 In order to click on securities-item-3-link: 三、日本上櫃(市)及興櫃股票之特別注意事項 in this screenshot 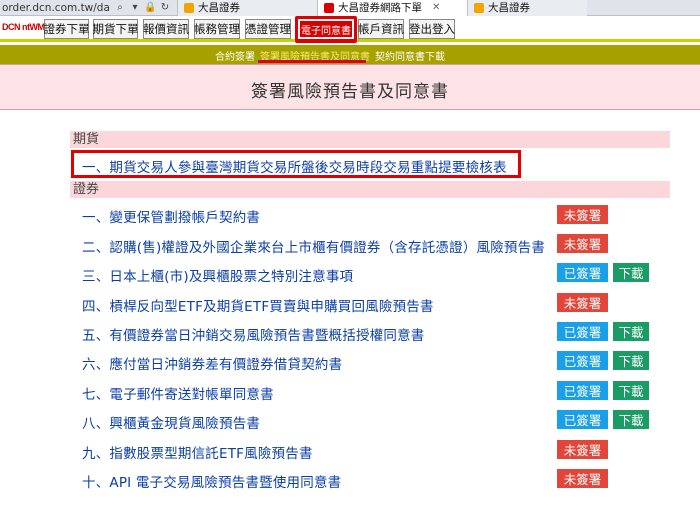, I will do `click(217, 275)`.